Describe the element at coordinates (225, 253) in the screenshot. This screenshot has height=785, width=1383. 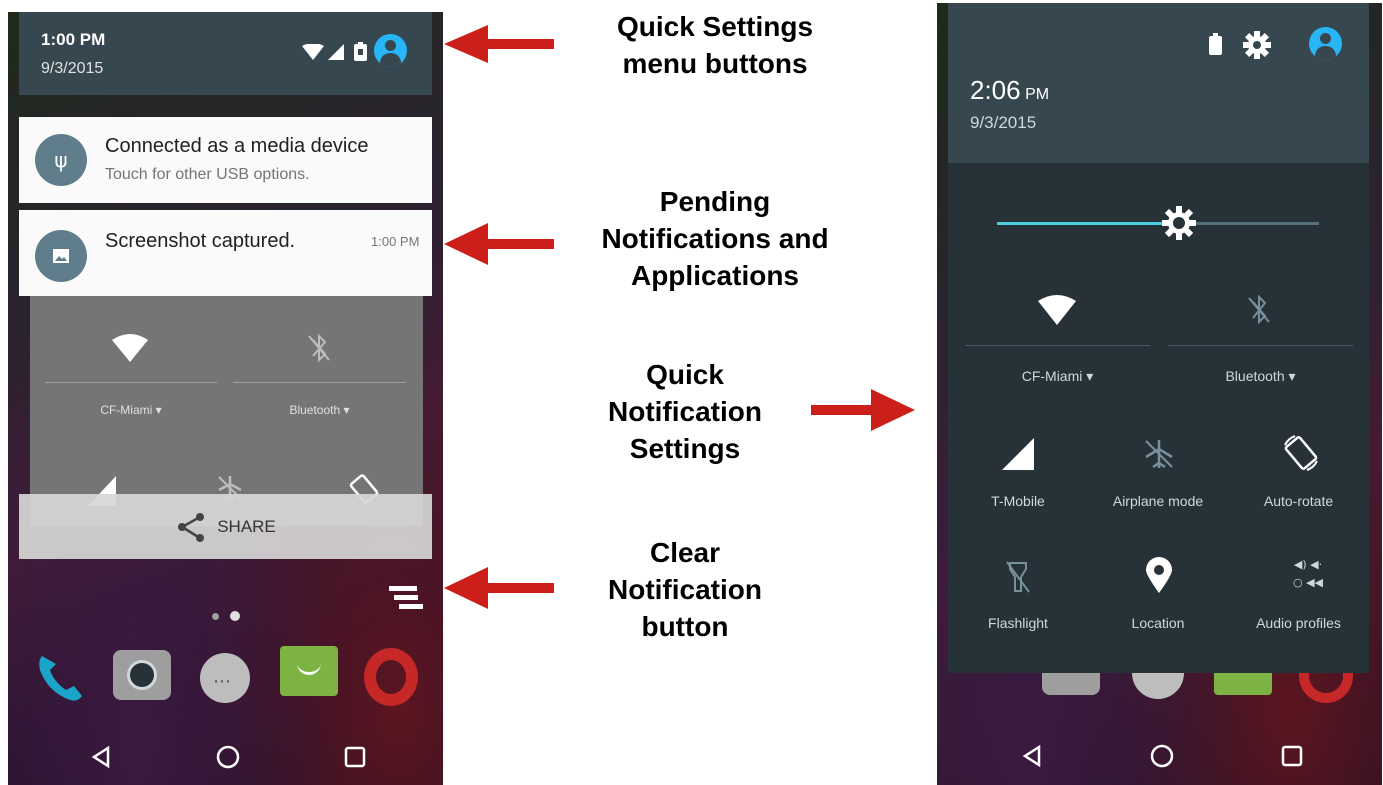
I see `screenshot-notification: Screenshot captured. 1:00 PM` at that location.